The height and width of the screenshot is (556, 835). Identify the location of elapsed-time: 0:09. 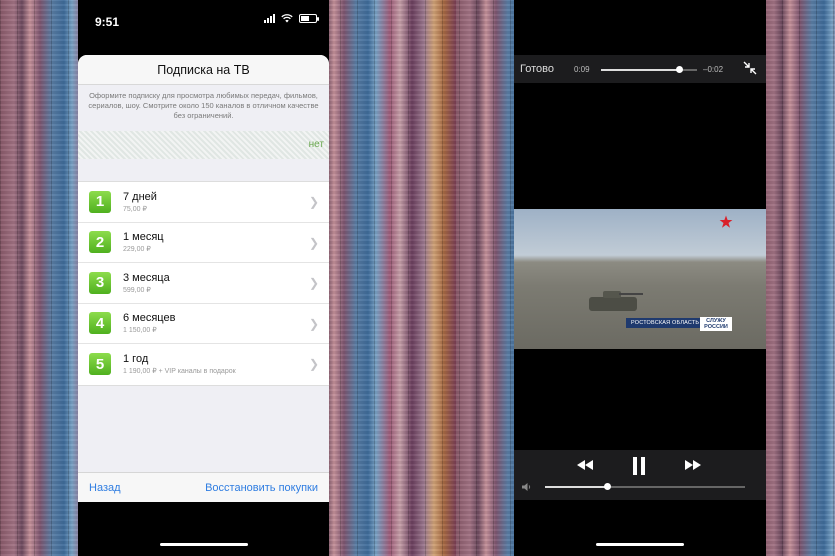
(582, 69).